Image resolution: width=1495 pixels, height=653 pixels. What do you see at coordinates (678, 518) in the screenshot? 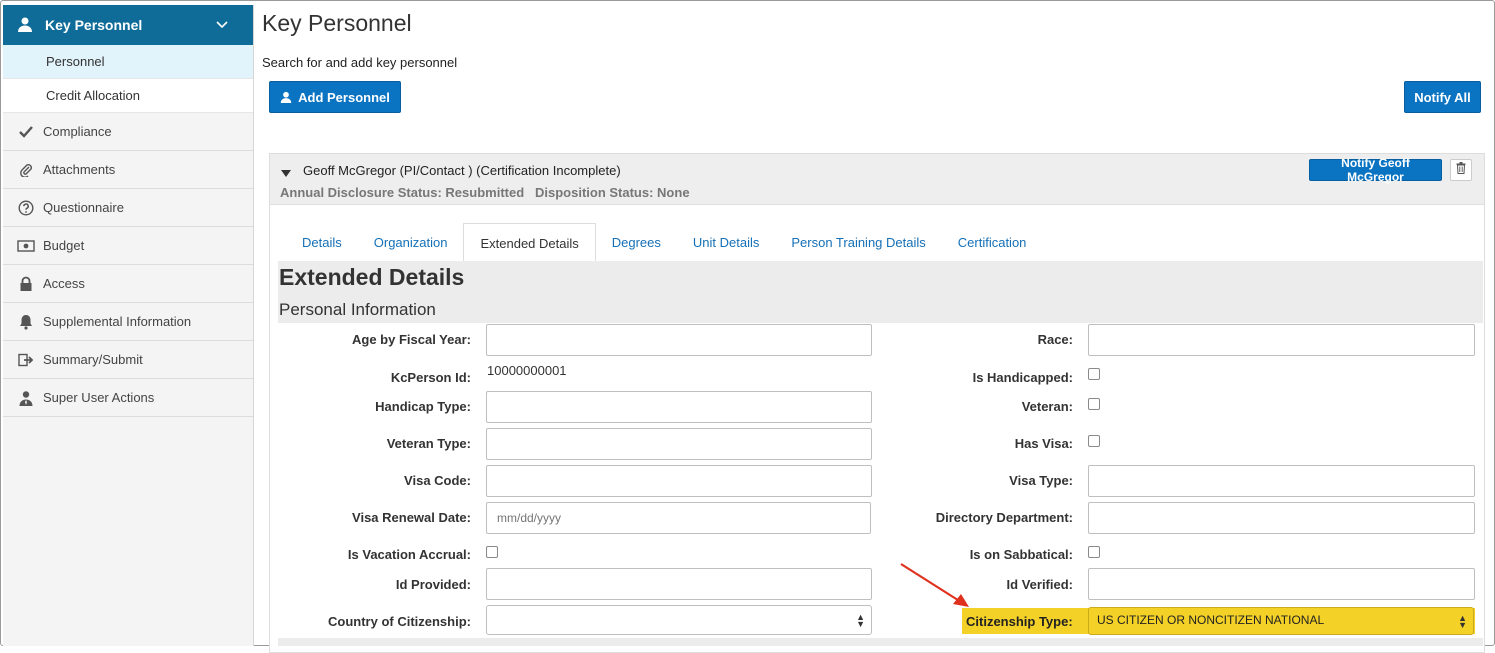
I see `visa-renewal-date-input` at bounding box center [678, 518].